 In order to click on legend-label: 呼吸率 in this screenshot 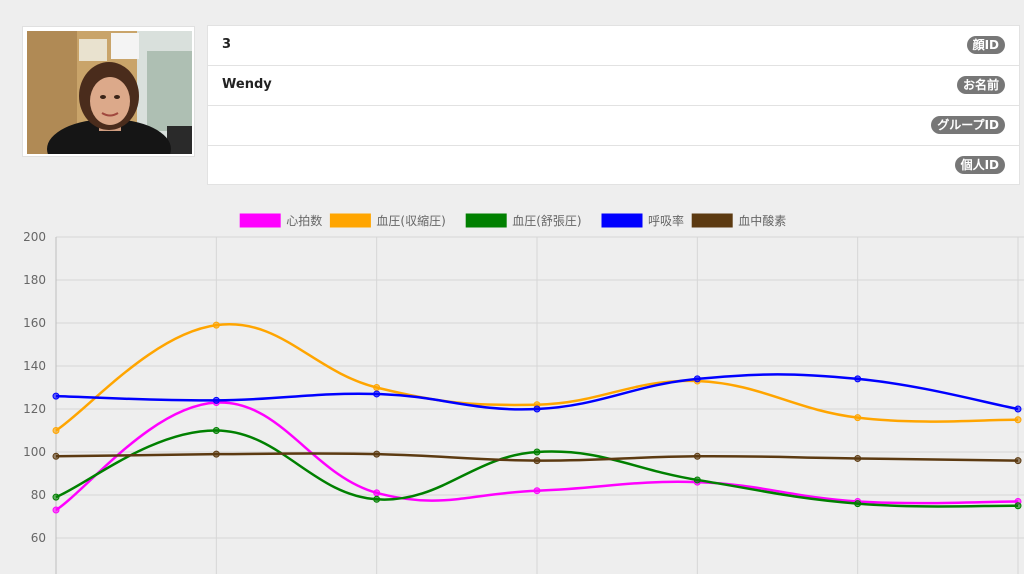, I will do `click(666, 220)`.